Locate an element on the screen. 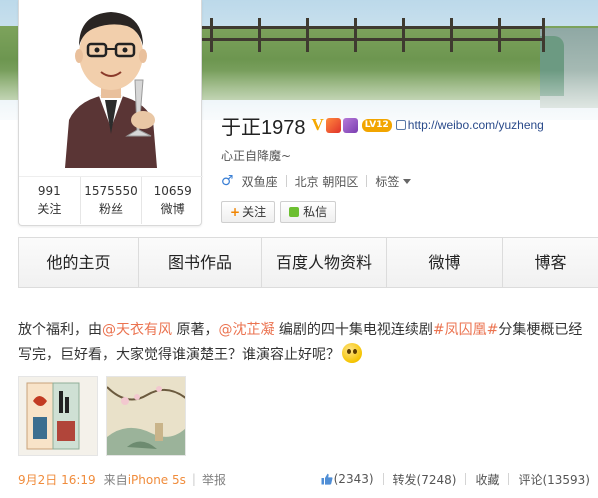 This screenshot has height=498, width=598. profile-bio: 心正自降魔~ is located at coordinates (256, 156).